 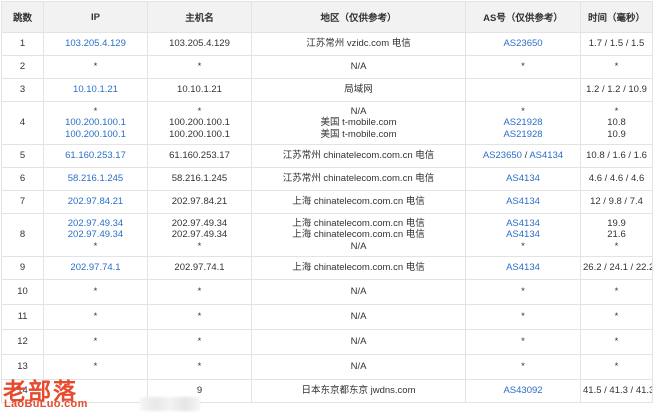 I want to click on region-cell: 江苏常州 vzidc.com 电信, so click(x=358, y=44).